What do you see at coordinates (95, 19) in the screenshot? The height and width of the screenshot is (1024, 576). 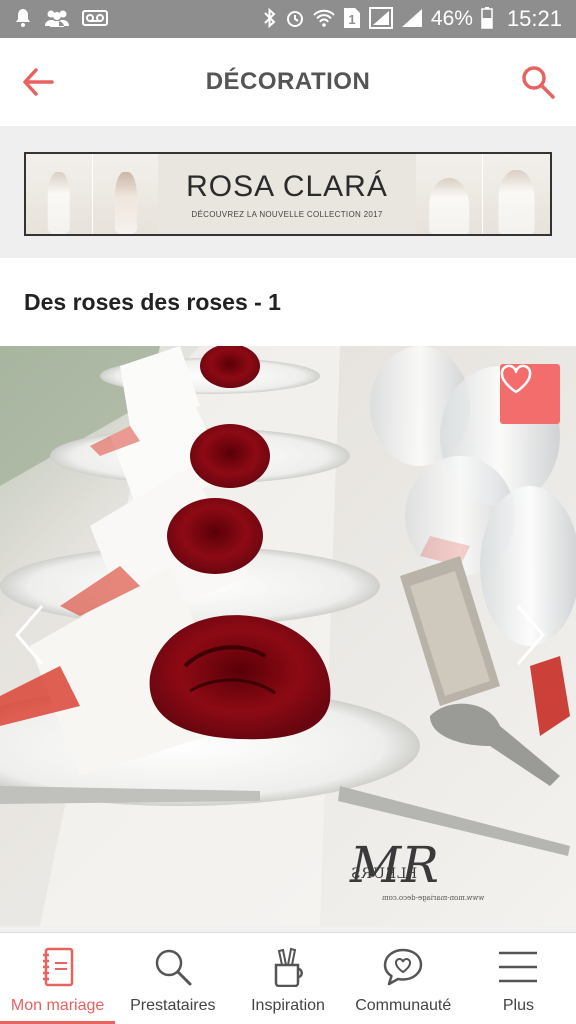 I see `voicemail-icon` at bounding box center [95, 19].